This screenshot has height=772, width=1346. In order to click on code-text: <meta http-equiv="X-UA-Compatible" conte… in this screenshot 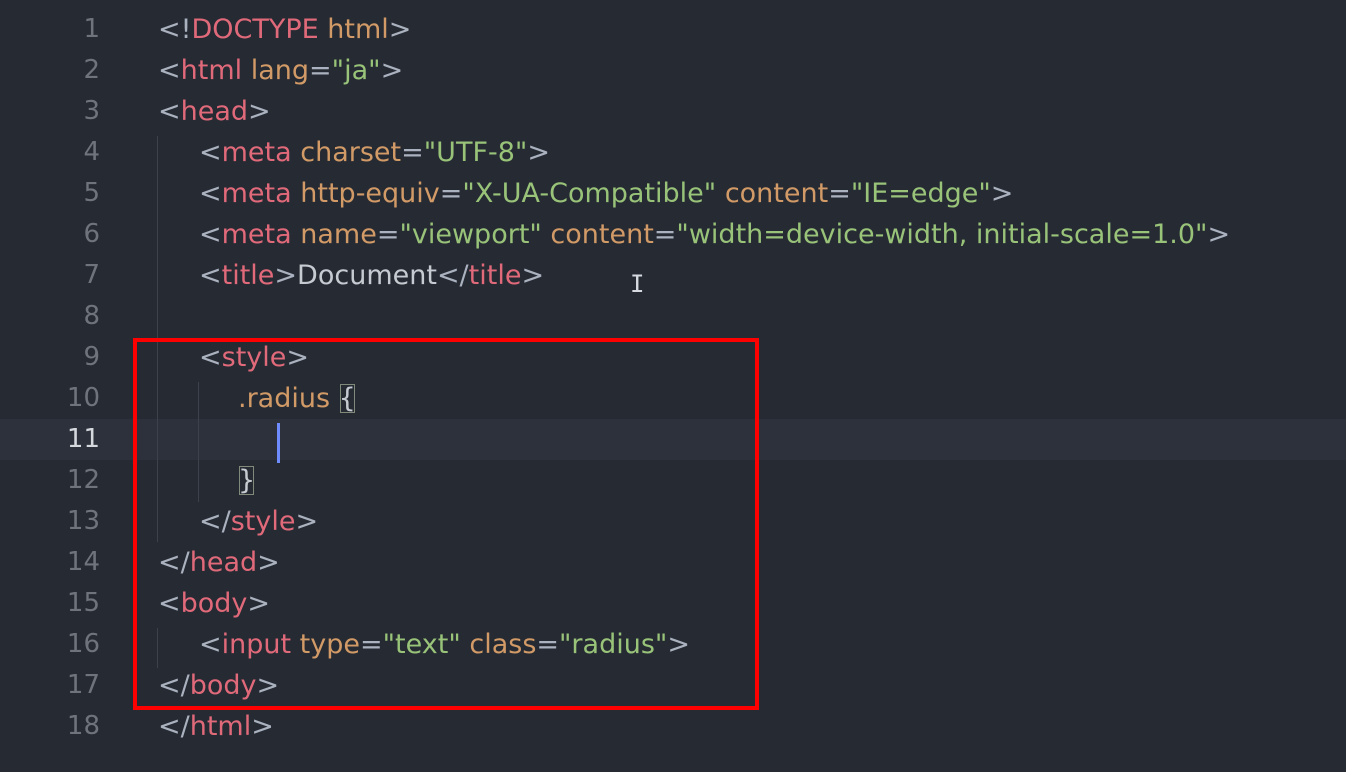, I will do `click(606, 193)`.